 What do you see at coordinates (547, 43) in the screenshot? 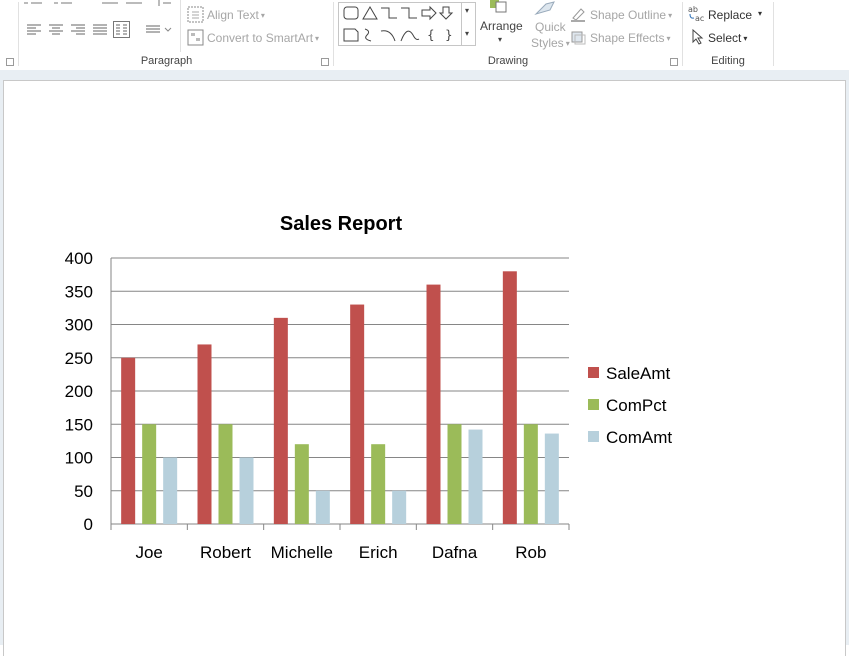
I see `quick-styles-label-2: Styles` at bounding box center [547, 43].